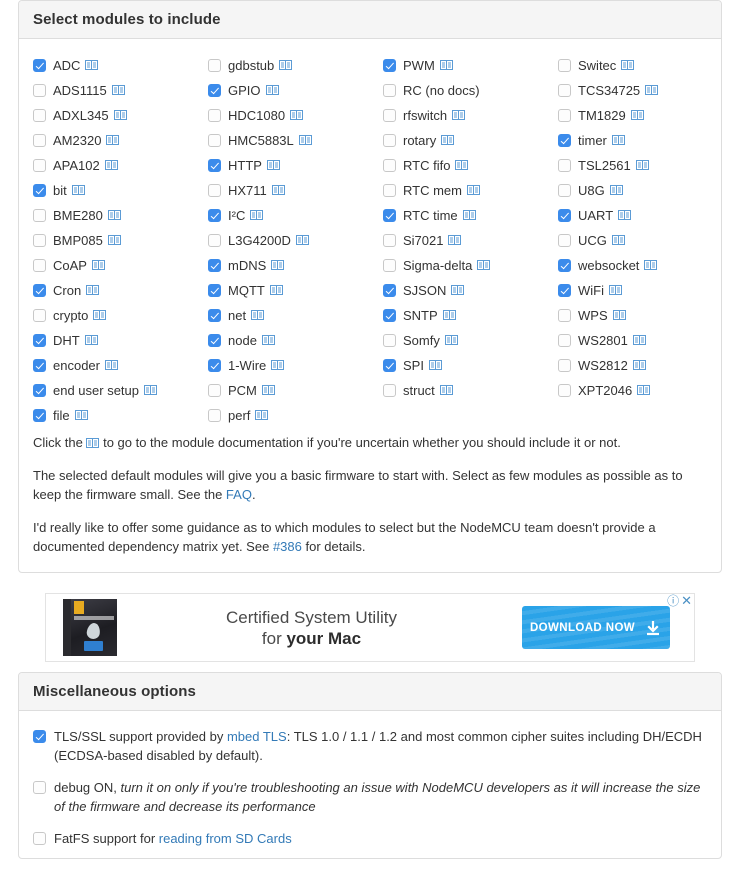 The width and height of the screenshot is (740, 884). Describe the element at coordinates (295, 165) in the screenshot. I see `module-row: HTTP` at that location.